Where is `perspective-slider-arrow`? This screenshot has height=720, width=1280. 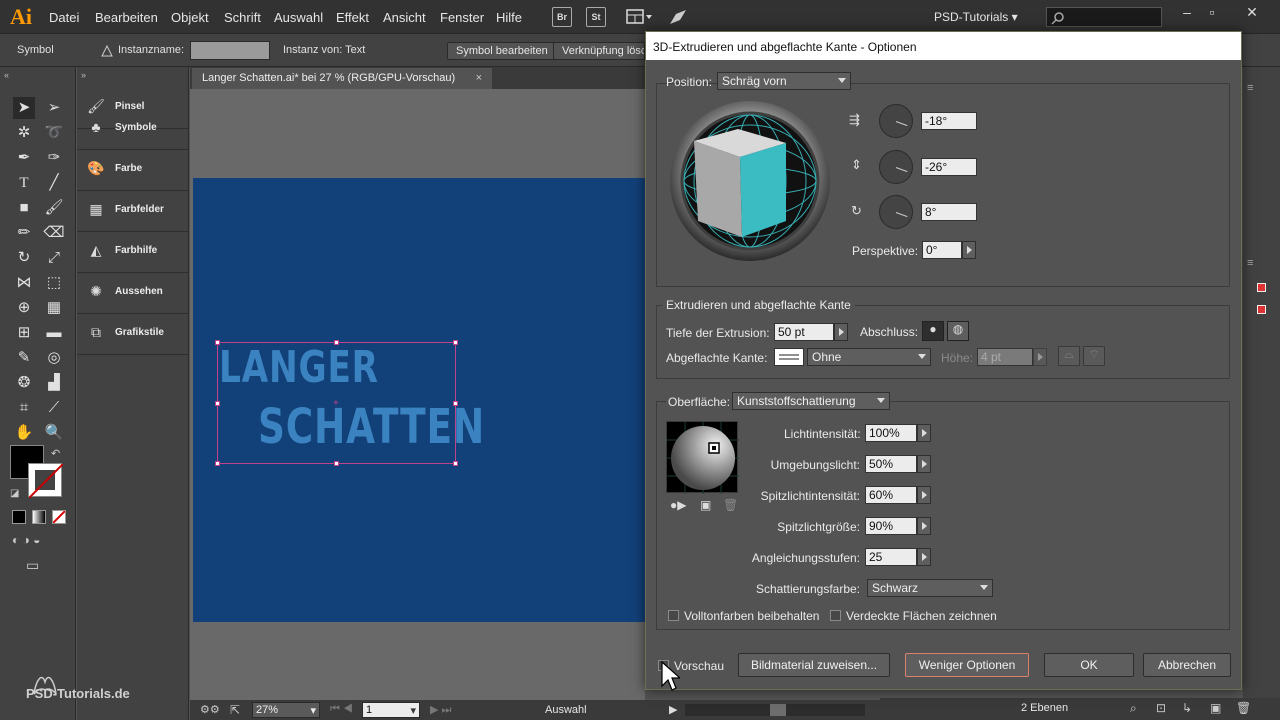 perspective-slider-arrow is located at coordinates (969, 250).